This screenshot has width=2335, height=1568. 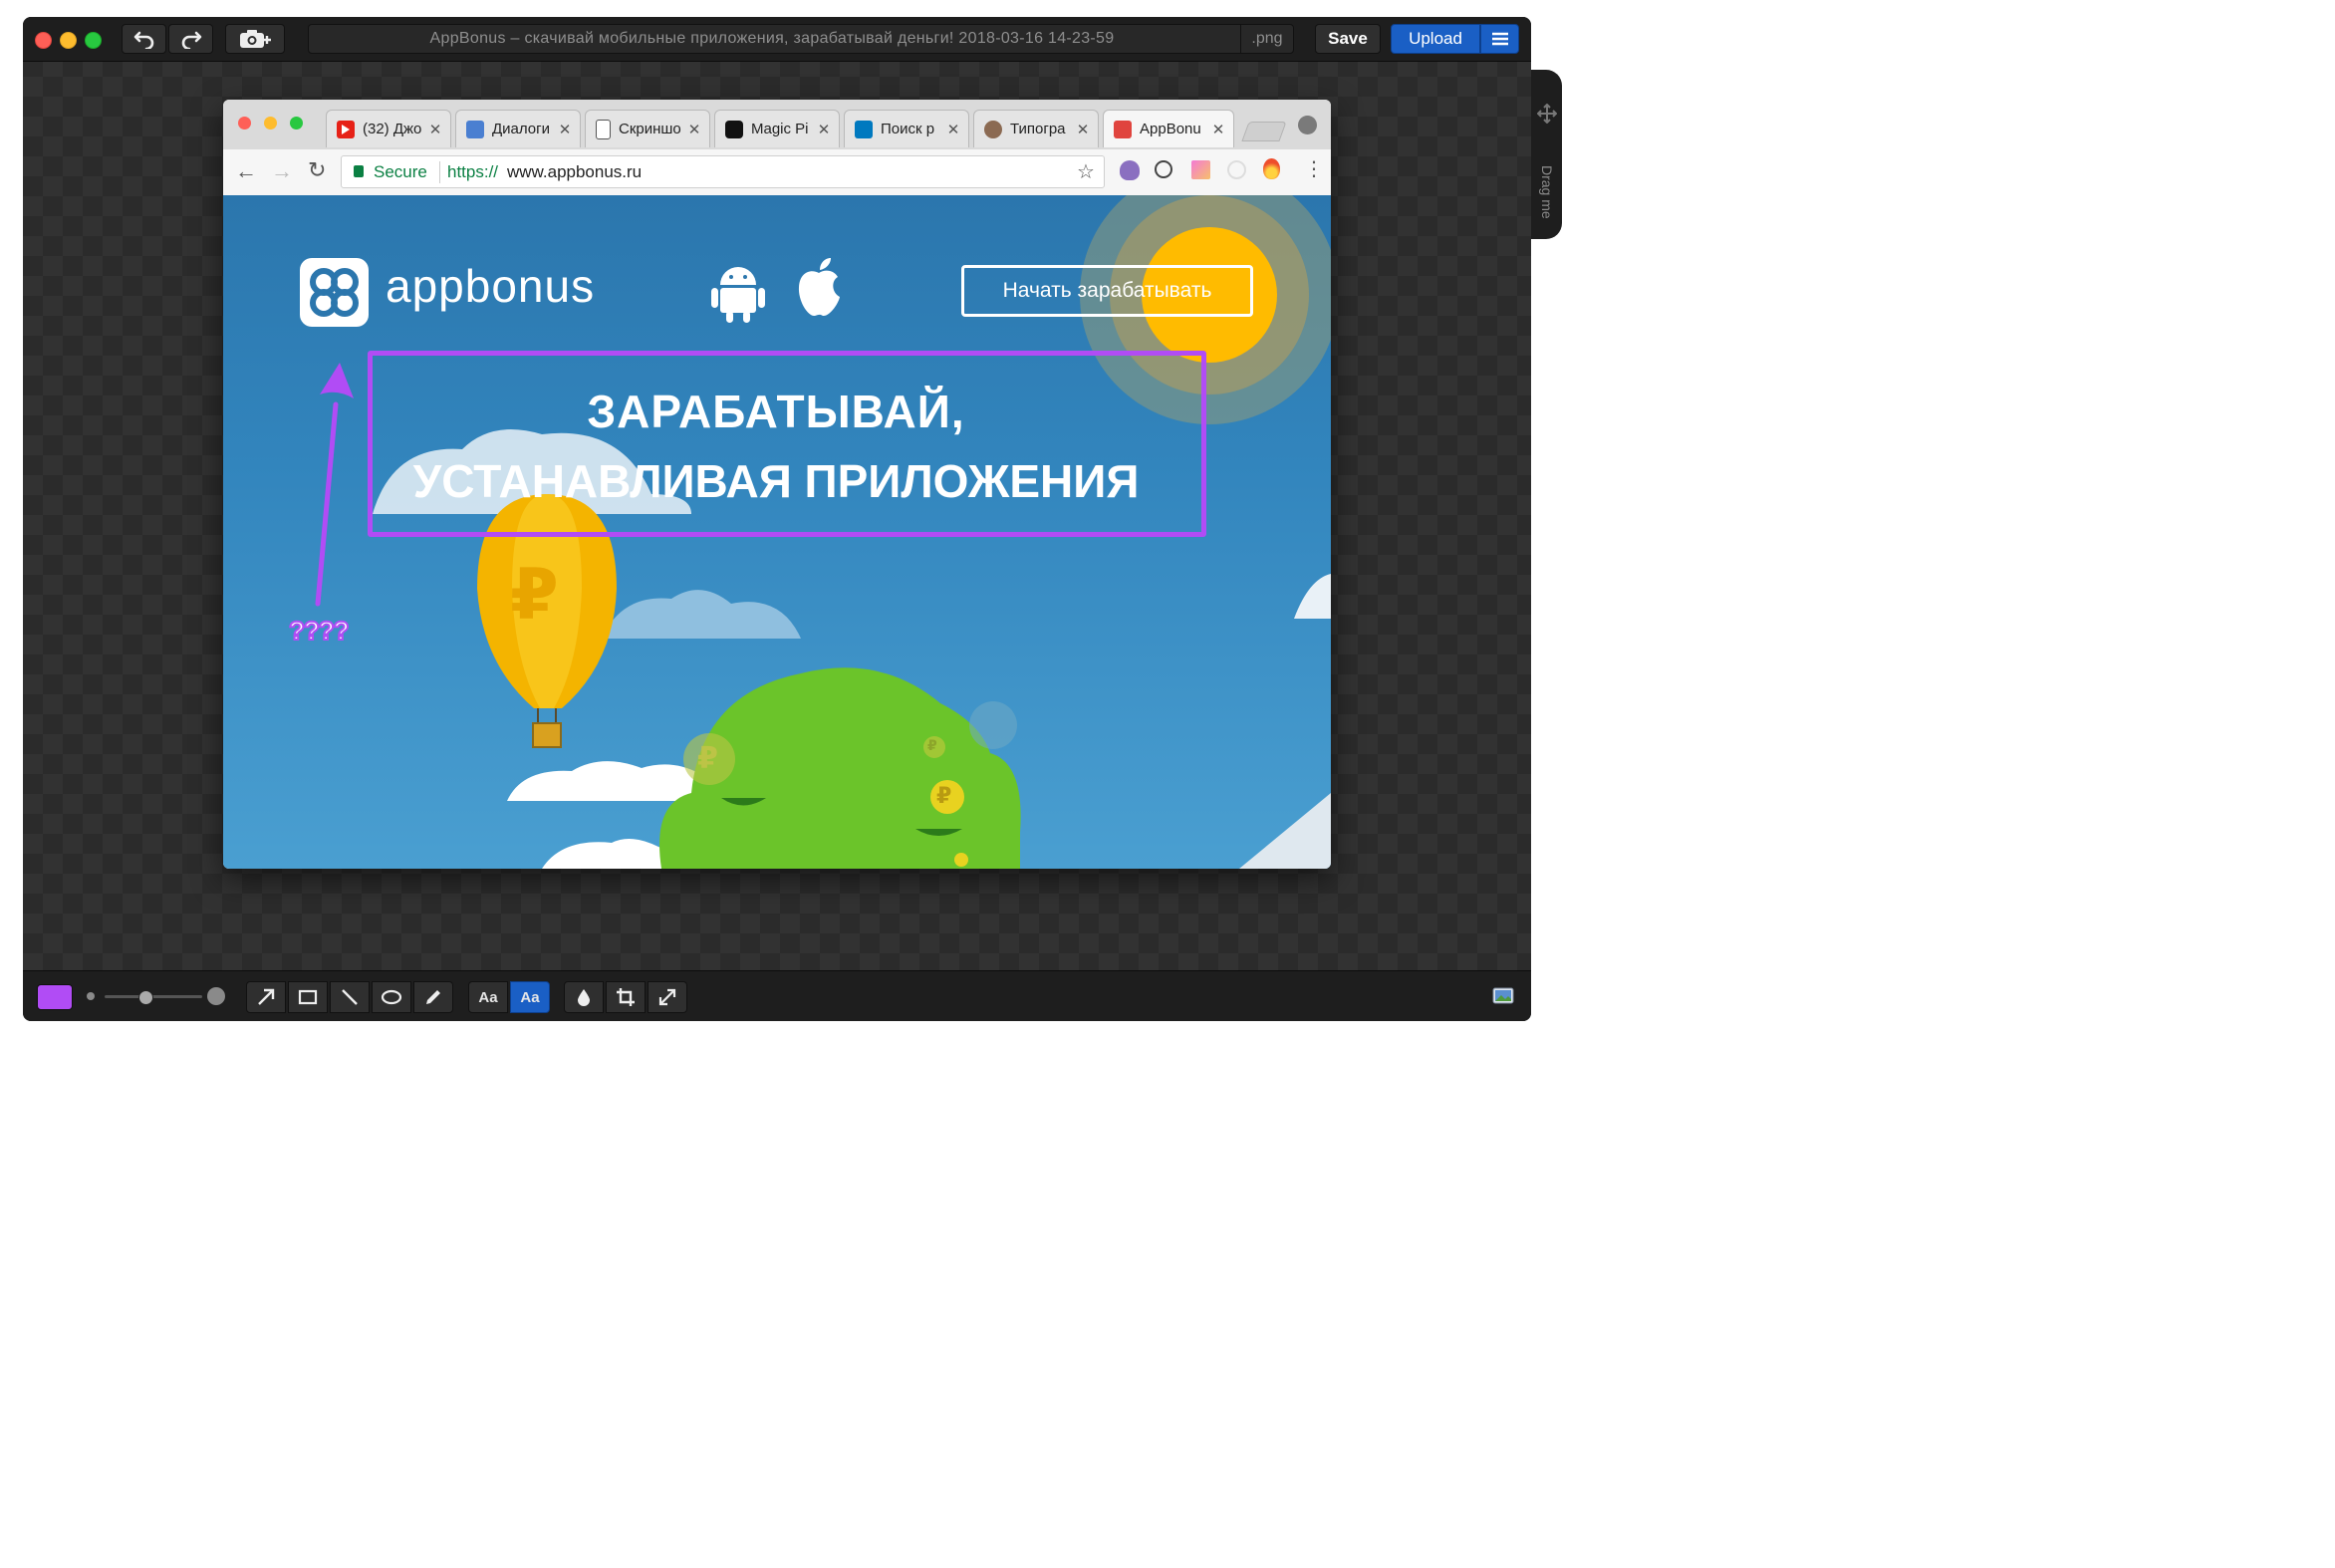 What do you see at coordinates (153, 996) in the screenshot?
I see `stroke-size-slider` at bounding box center [153, 996].